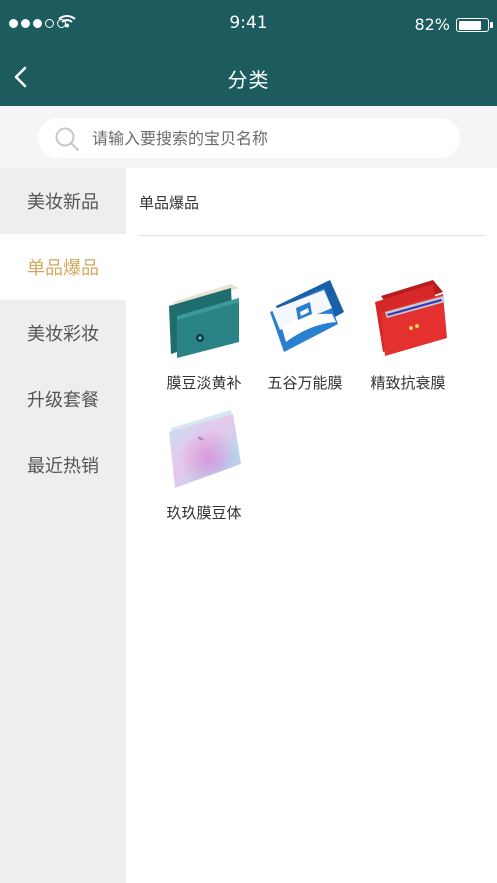 Image resolution: width=497 pixels, height=883 pixels. Describe the element at coordinates (63, 267) in the screenshot. I see `sidebar-item-hot-items: 单品爆品` at that location.